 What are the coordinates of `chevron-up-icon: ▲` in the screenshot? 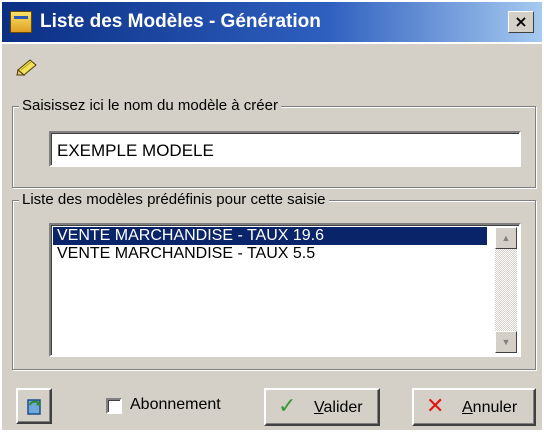 It's located at (506, 238).